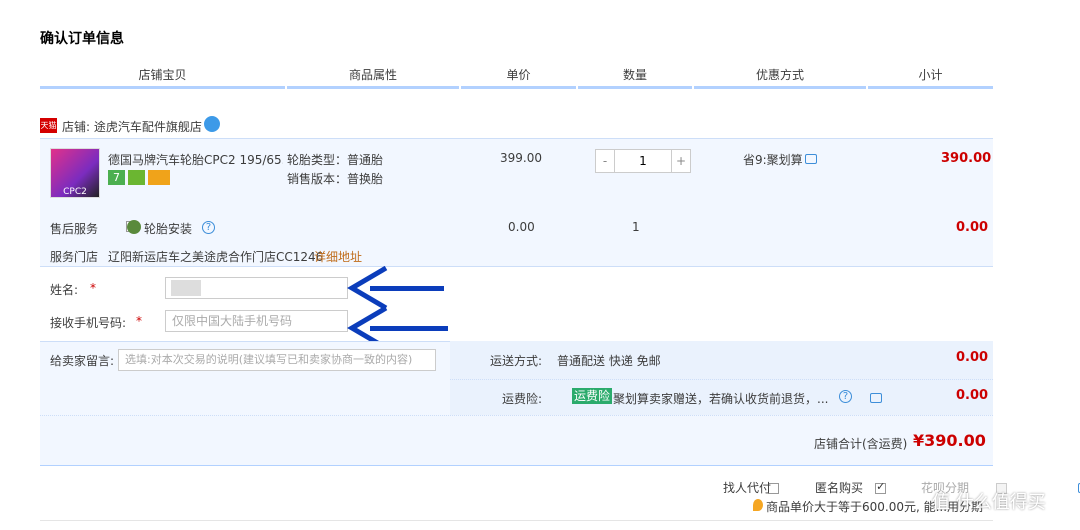 Image resolution: width=1080 pixels, height=530 pixels. I want to click on page-title: 确认订单信息, so click(82, 39).